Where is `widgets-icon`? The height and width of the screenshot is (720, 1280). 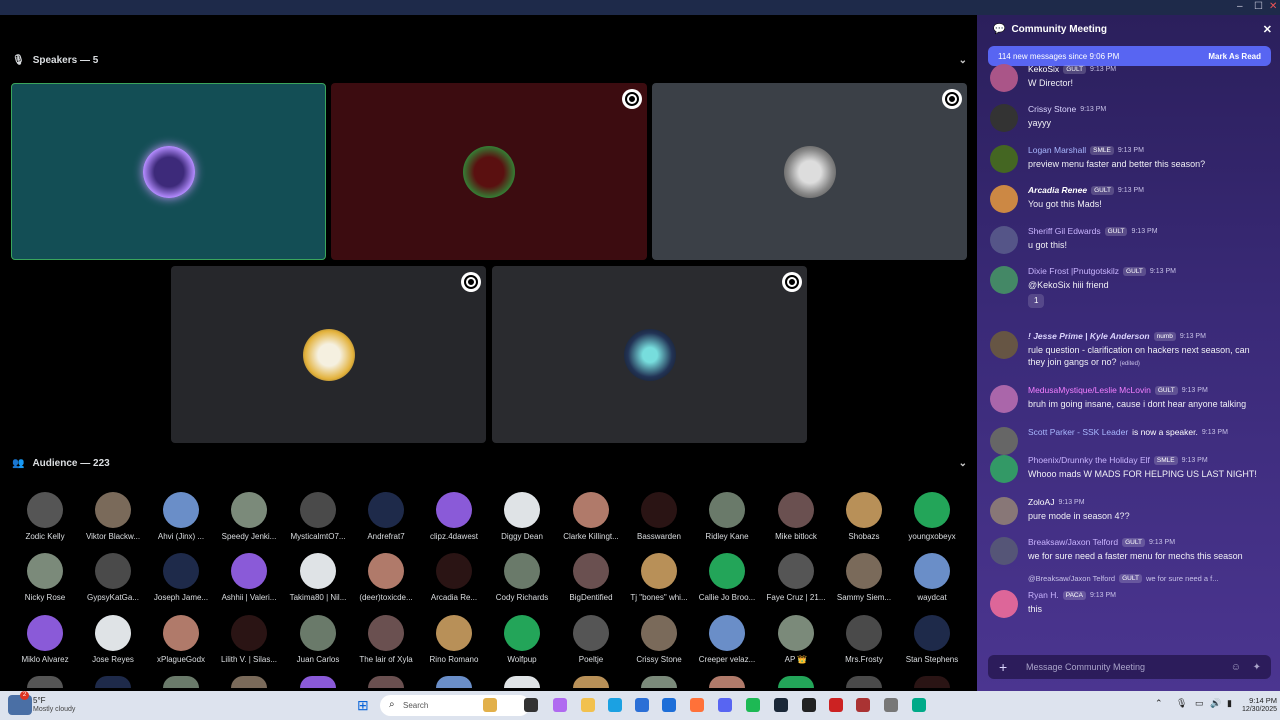 widgets-icon is located at coordinates (490, 705).